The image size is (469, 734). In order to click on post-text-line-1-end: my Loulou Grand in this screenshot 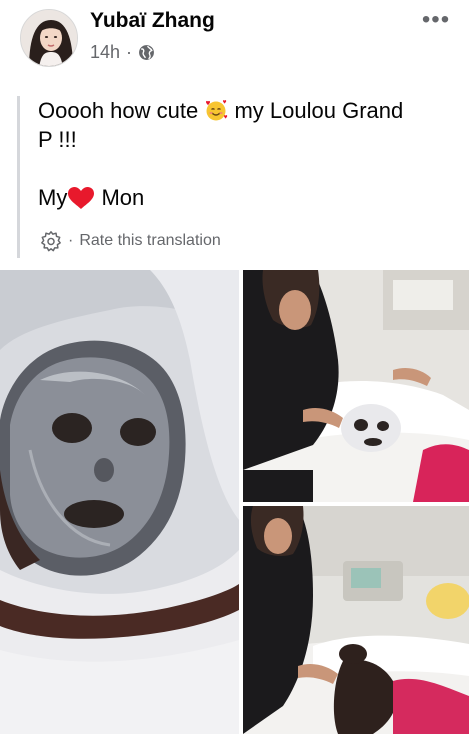, I will do `click(319, 110)`.